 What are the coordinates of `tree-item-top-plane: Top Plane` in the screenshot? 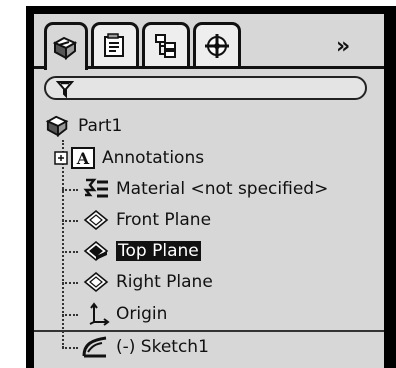 It's located at (141, 251).